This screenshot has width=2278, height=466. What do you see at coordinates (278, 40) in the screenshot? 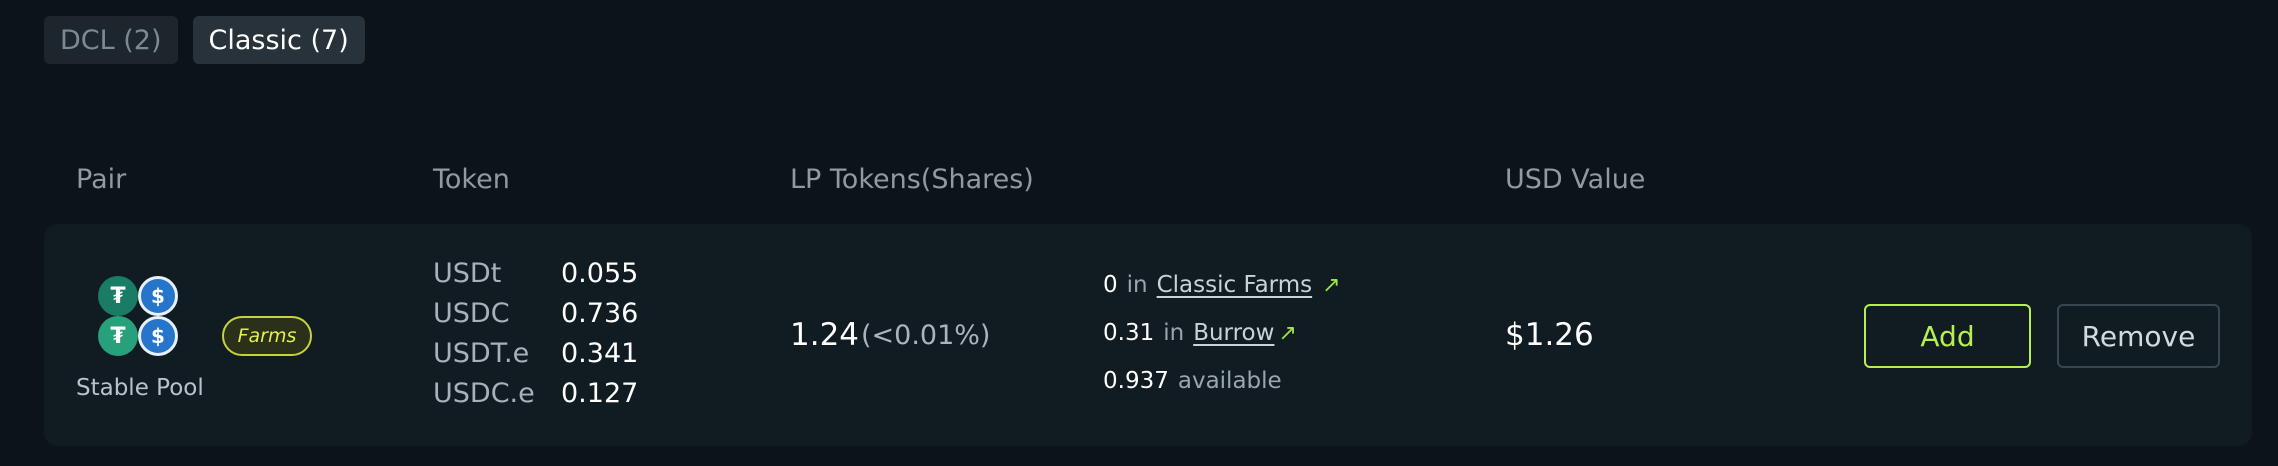
I see `tab-classic: Classic (7)` at bounding box center [278, 40].